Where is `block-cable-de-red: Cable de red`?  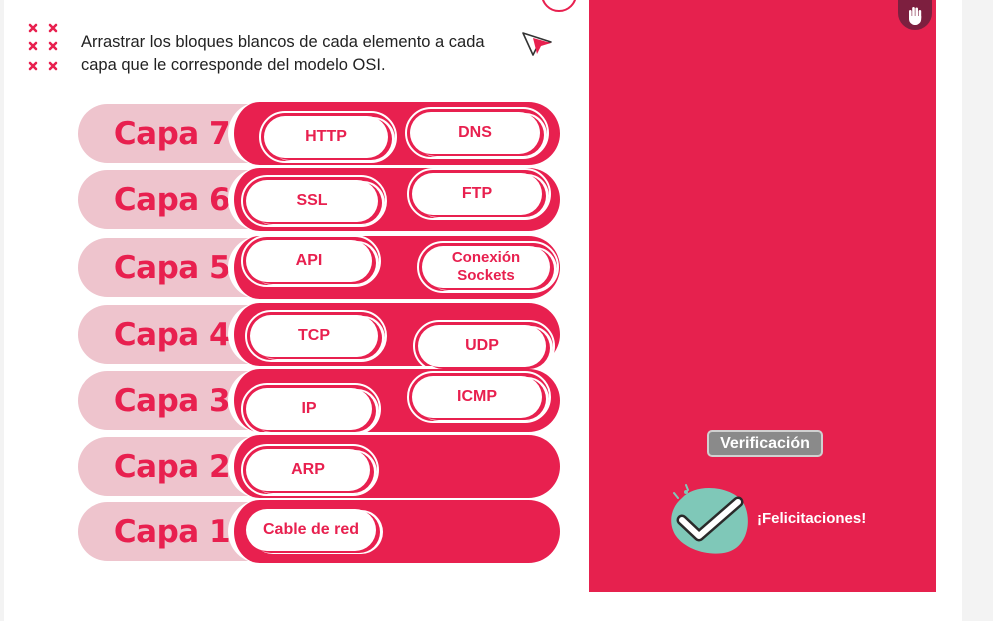 block-cable-de-red: Cable de red is located at coordinates (311, 530).